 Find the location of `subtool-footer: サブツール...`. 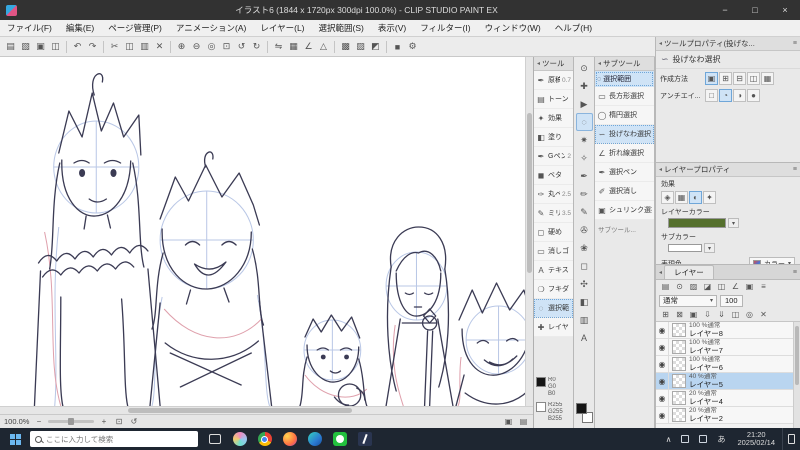

subtool-footer: サブツール... is located at coordinates (624, 229).